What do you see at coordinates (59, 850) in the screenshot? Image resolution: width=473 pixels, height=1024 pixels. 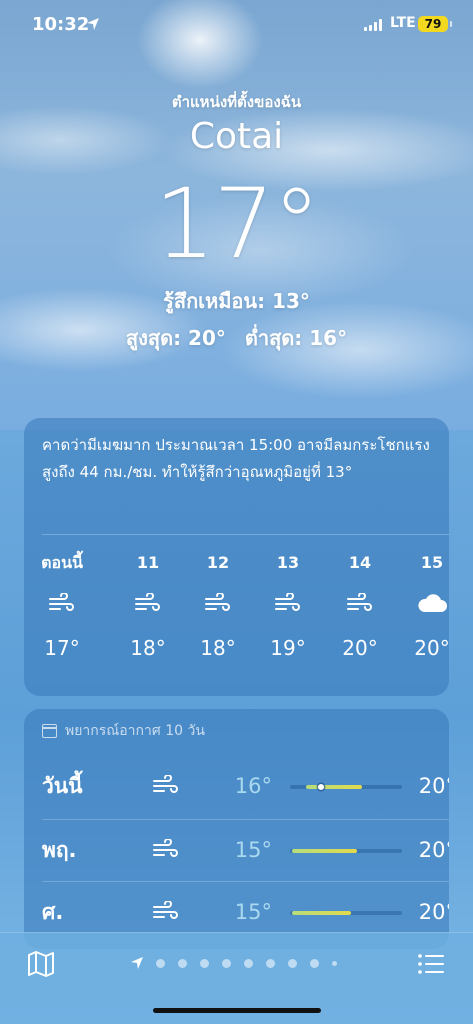 I see `day-name: พฤ.` at bounding box center [59, 850].